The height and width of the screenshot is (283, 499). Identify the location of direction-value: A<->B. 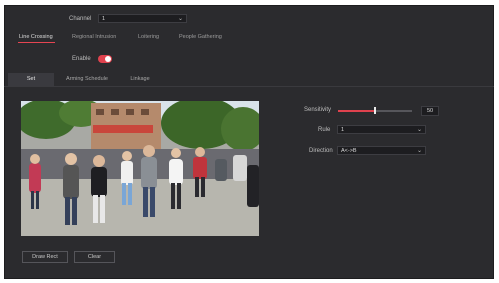
(349, 151).